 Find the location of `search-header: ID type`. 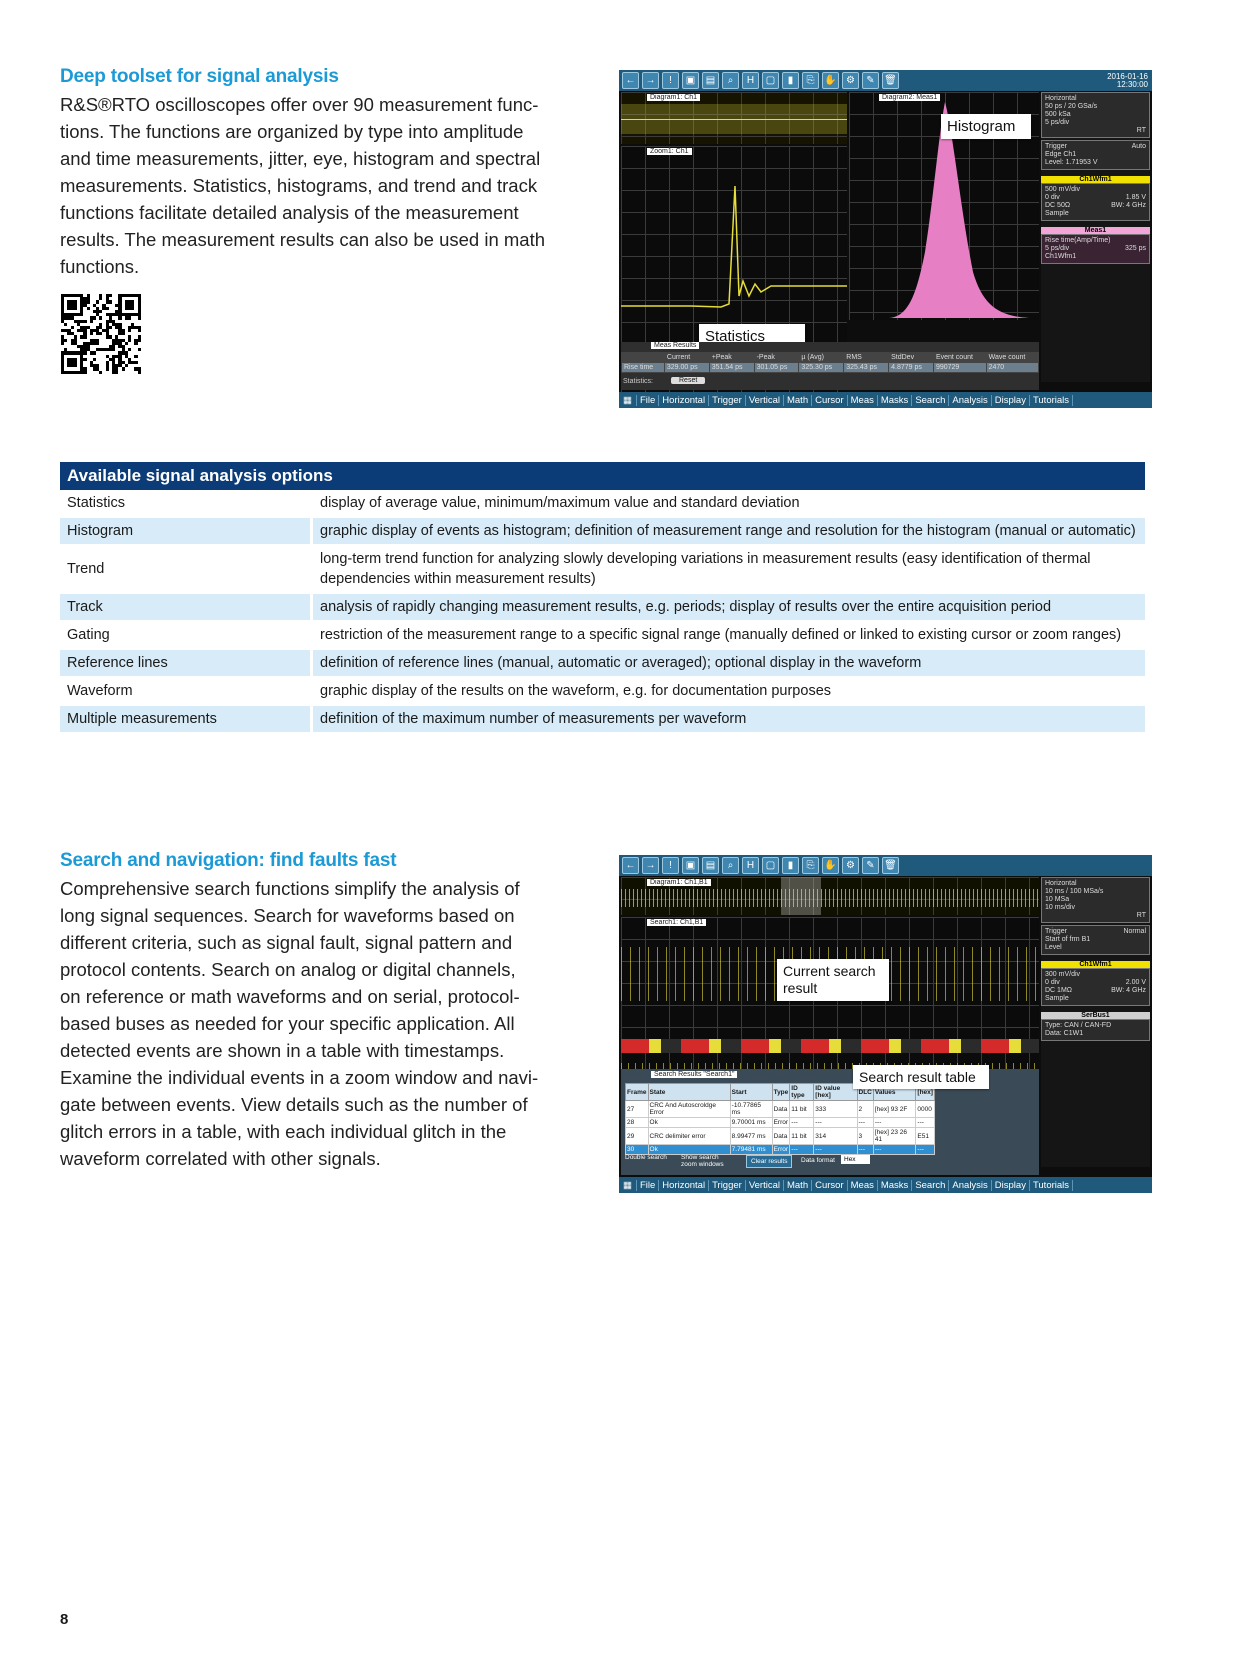

search-header: ID type is located at coordinates (802, 1092).